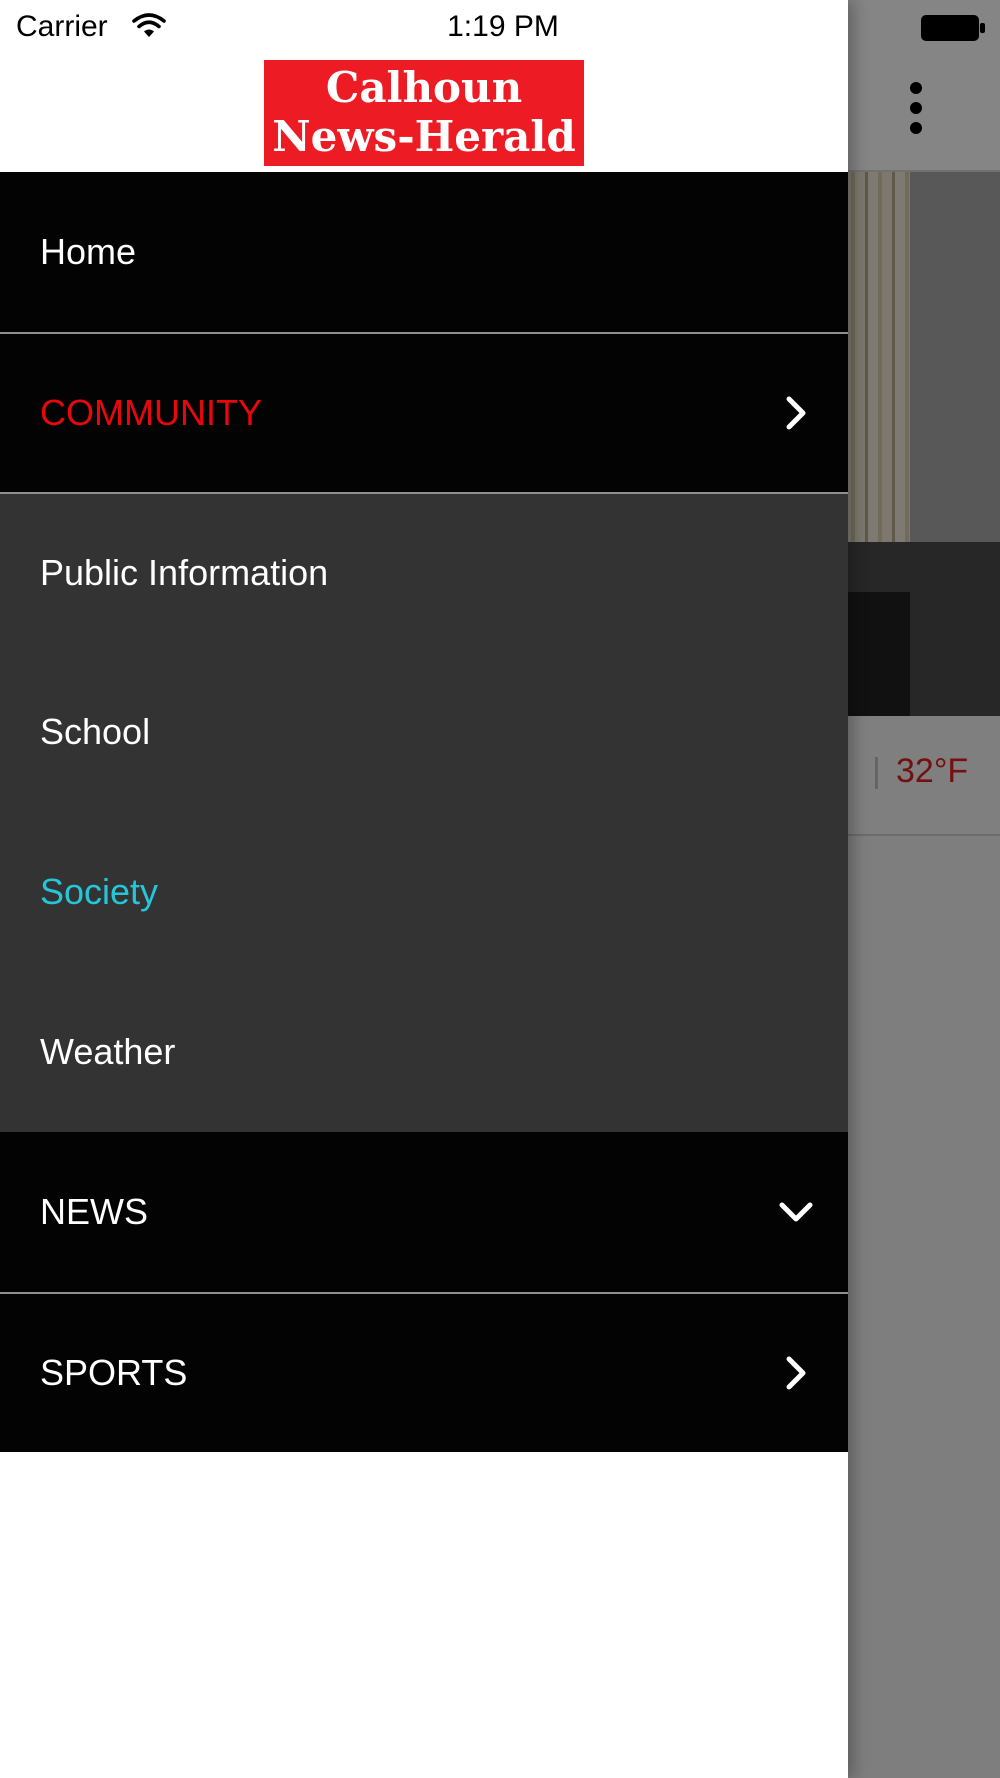  What do you see at coordinates (95, 731) in the screenshot?
I see `submenu-item-label: School` at bounding box center [95, 731].